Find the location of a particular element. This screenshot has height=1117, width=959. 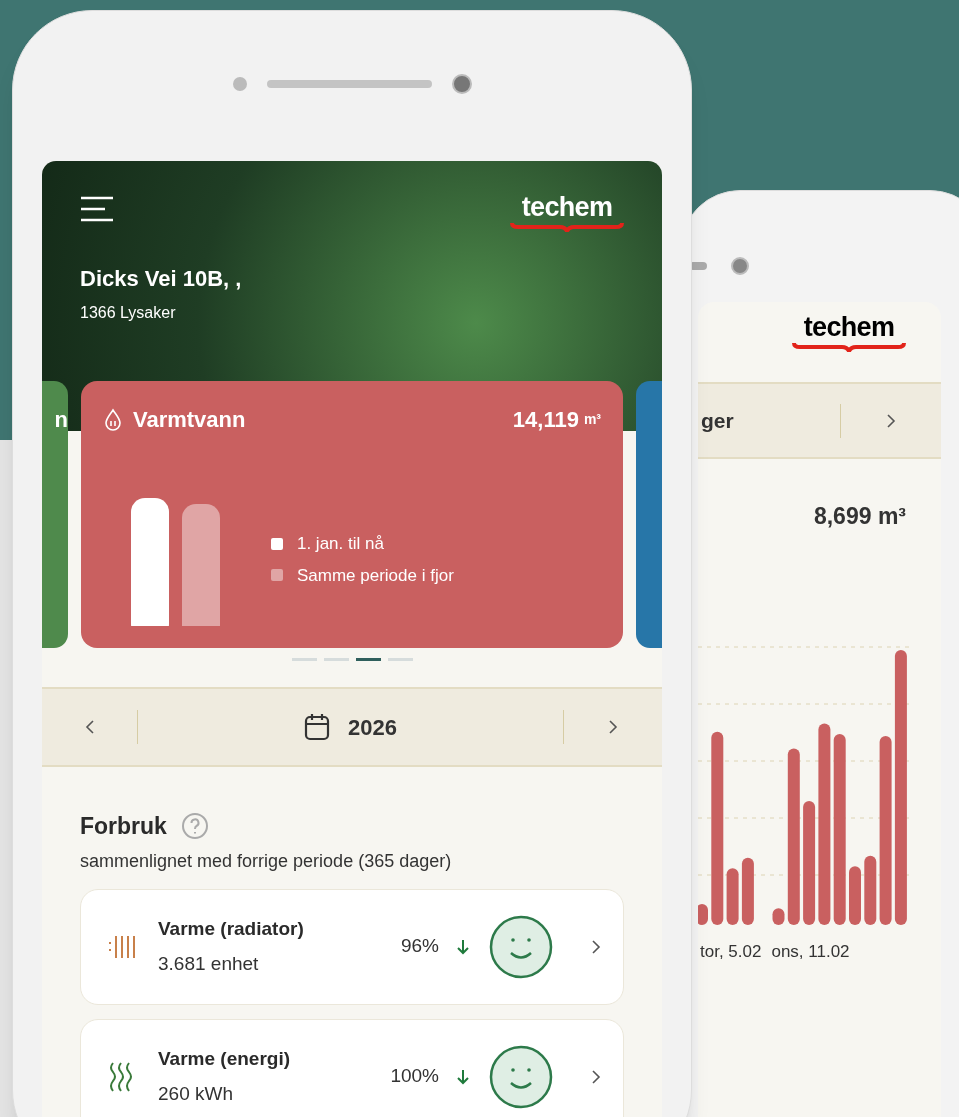

meter-card: Varmtvann 14,119 m³ 1. jan. til nå Samme periode i fjor is located at coordinates (352, 514).